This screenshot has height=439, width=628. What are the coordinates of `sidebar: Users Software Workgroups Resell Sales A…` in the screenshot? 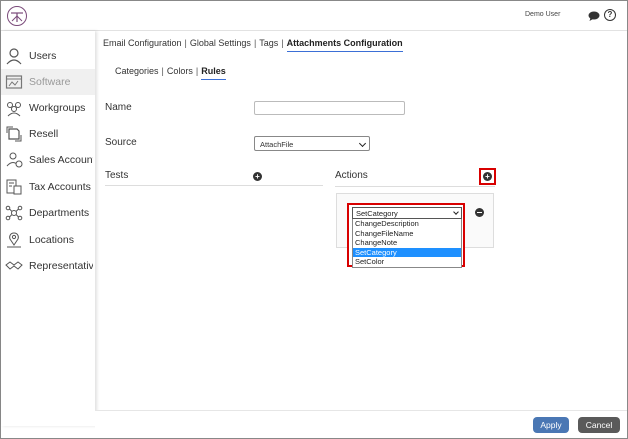 It's located at (48, 228).